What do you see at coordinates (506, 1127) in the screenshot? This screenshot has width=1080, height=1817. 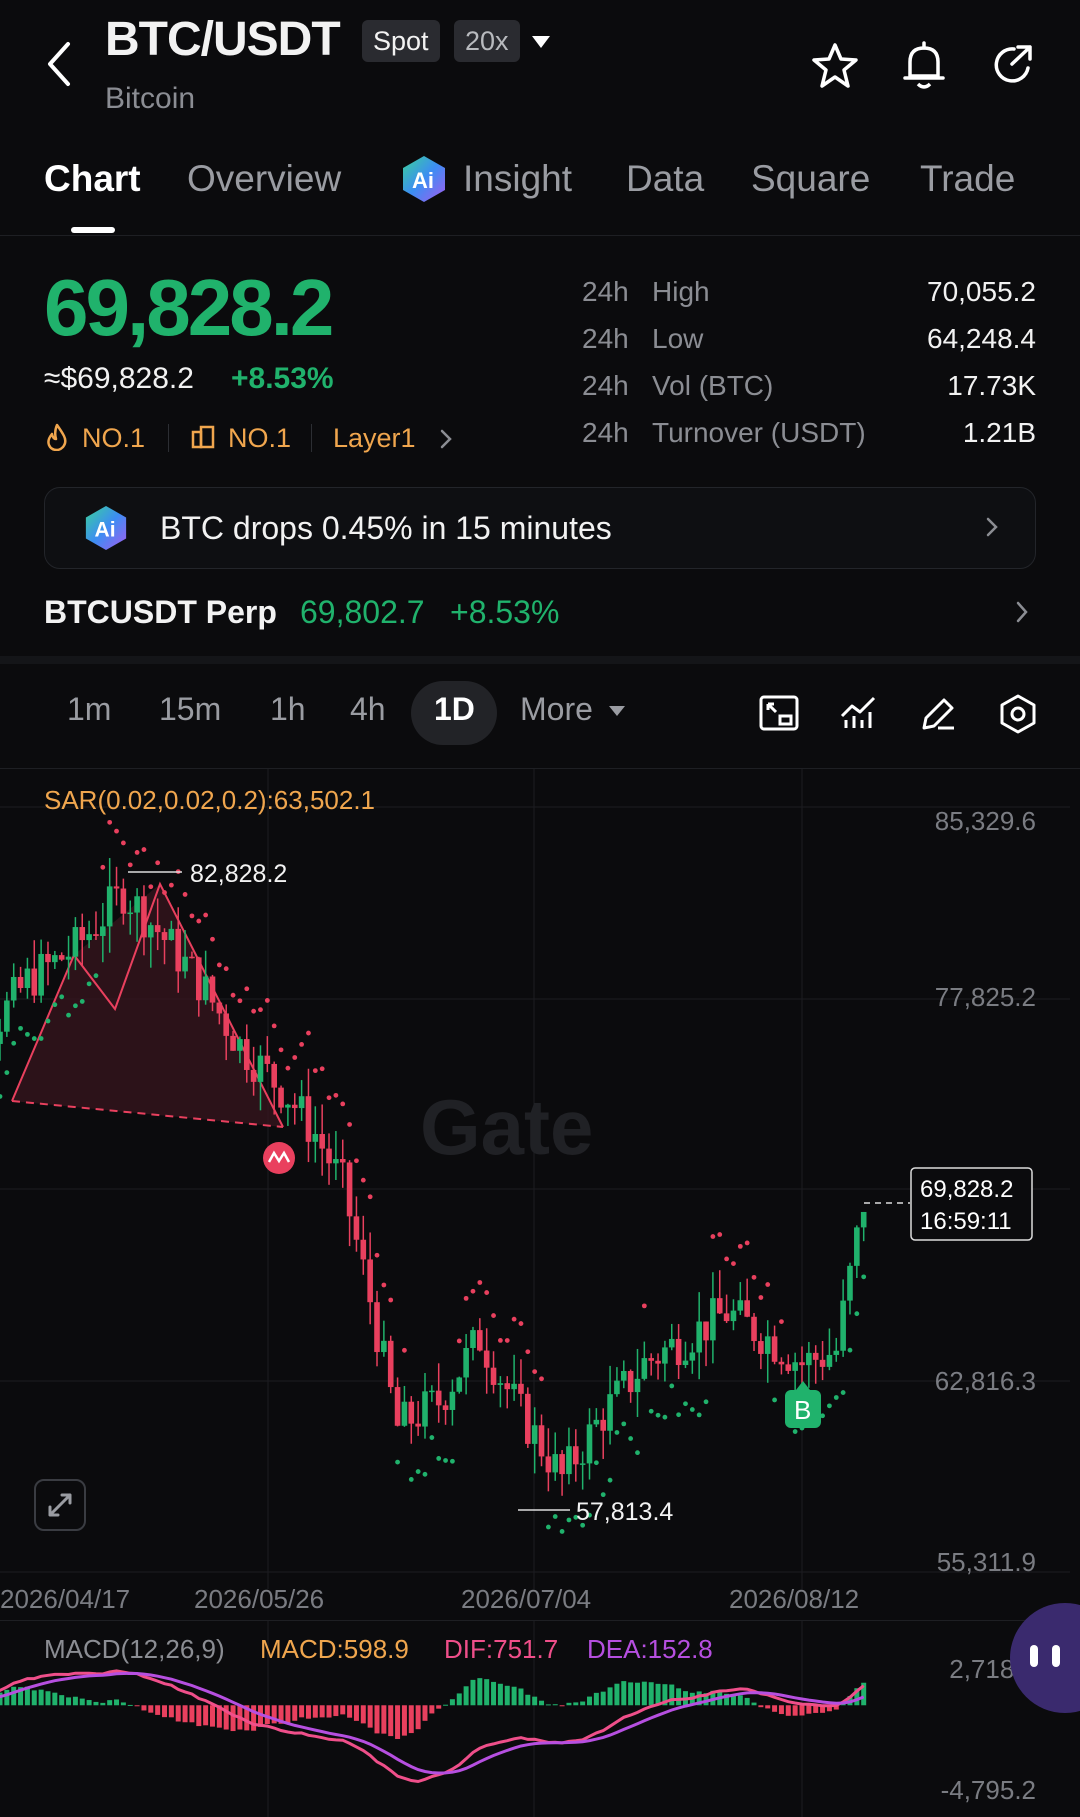 I see `watermark: Gate` at bounding box center [506, 1127].